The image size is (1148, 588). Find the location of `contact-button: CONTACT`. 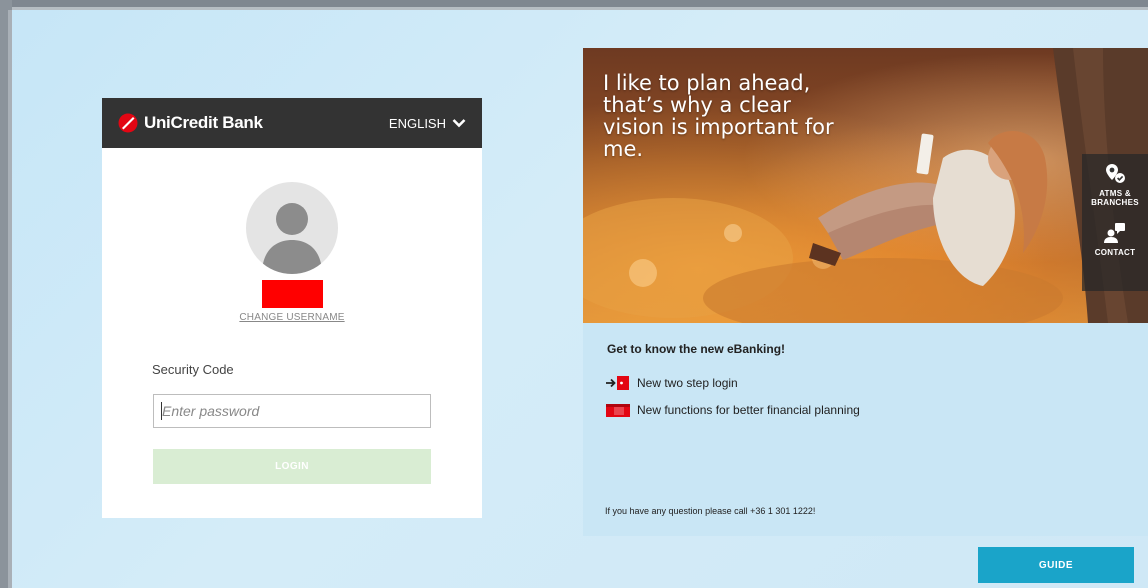

contact-button: CONTACT is located at coordinates (1115, 232).